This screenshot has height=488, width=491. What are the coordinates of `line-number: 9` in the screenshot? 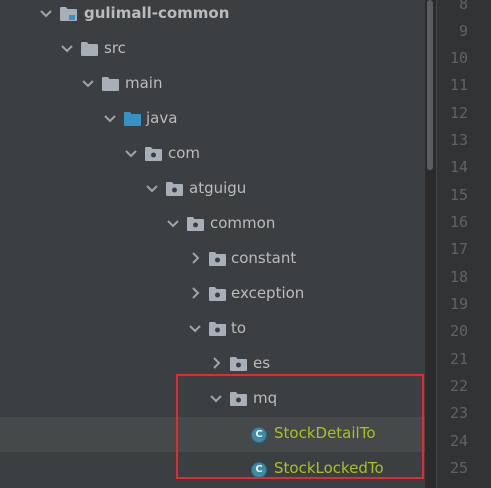 It's located at (463, 31).